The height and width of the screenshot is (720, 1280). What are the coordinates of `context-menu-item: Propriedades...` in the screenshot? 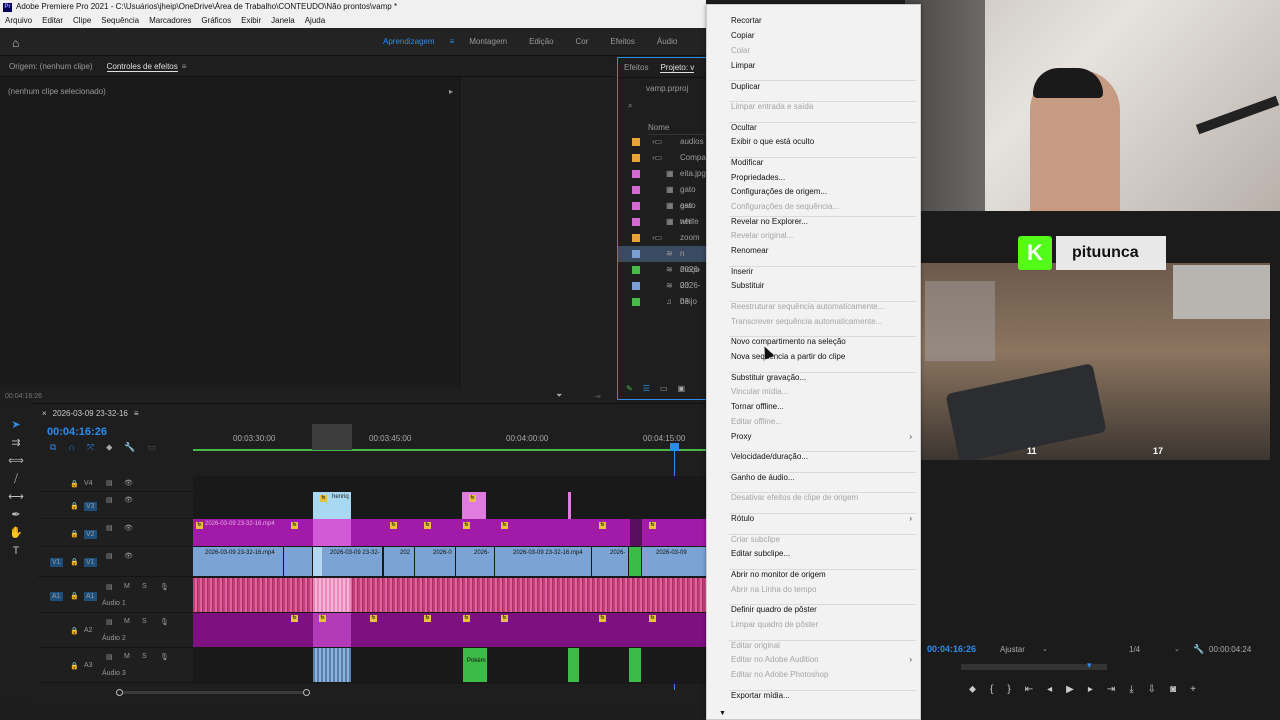 It's located at (758, 178).